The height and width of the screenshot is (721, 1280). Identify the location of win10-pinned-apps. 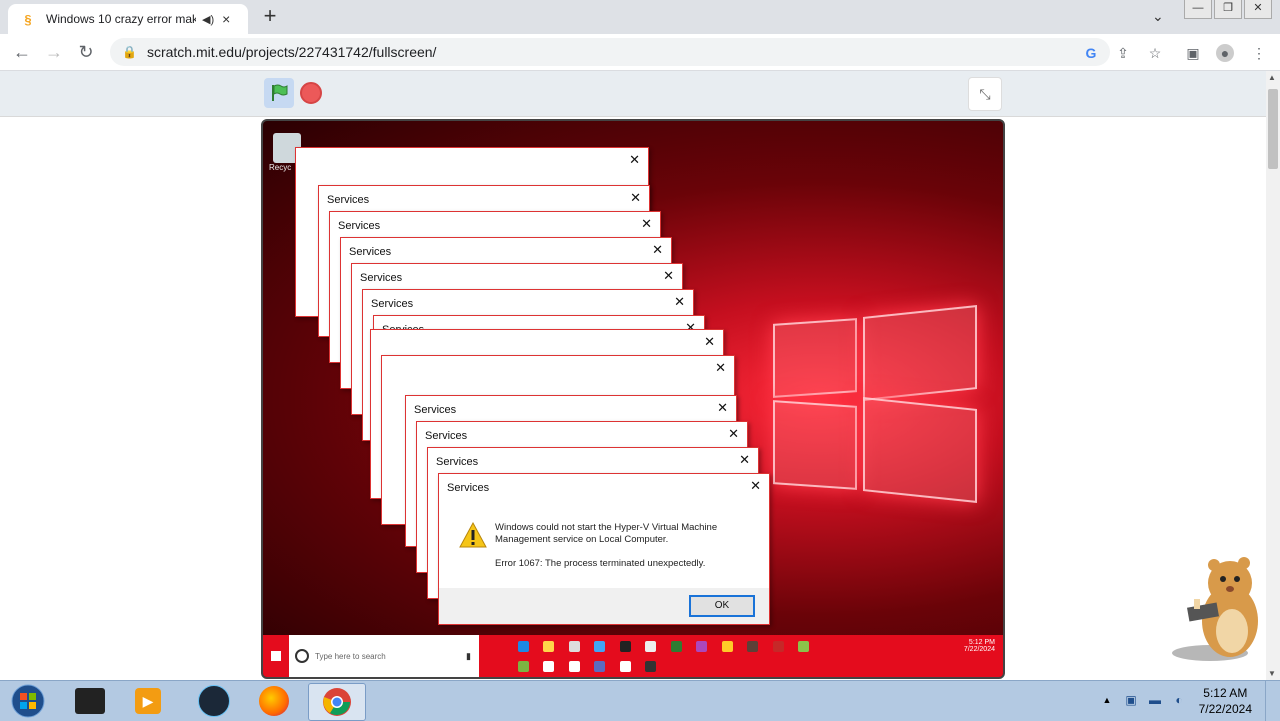
(678, 656).